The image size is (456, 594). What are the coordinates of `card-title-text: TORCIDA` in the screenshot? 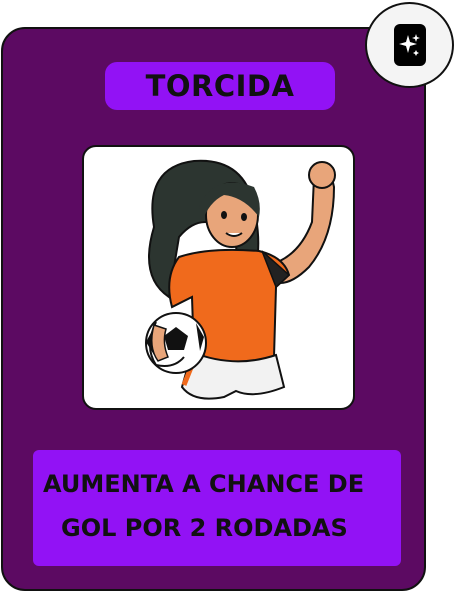 It's located at (220, 86).